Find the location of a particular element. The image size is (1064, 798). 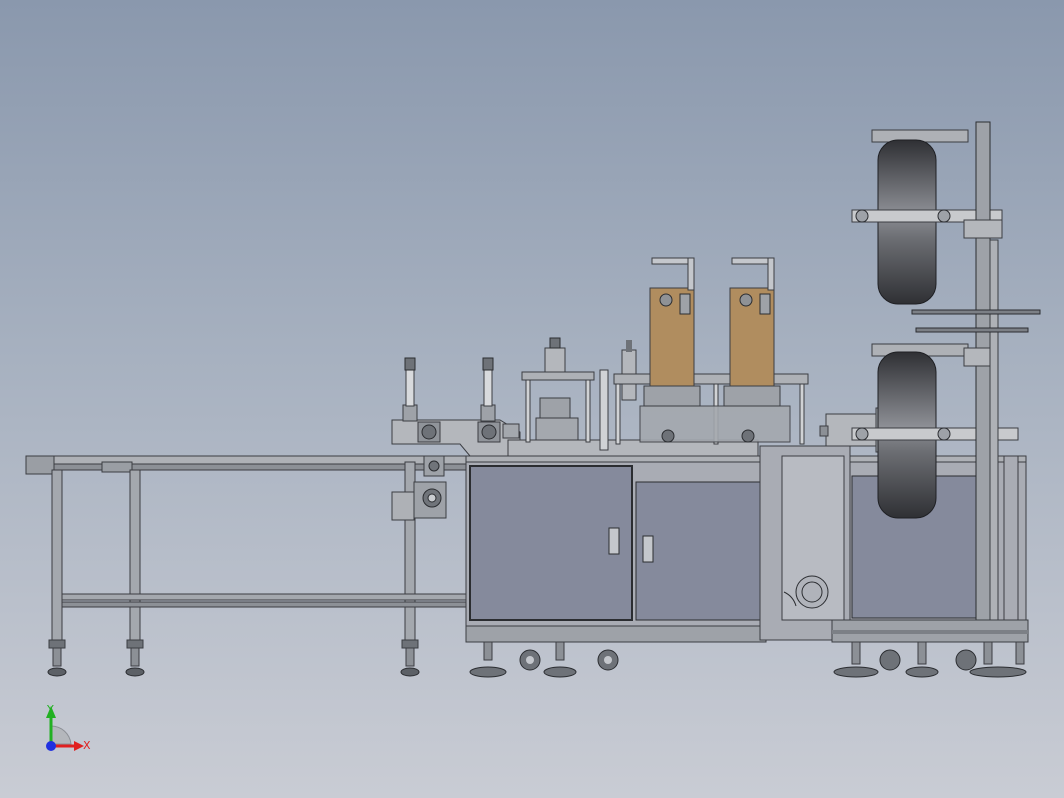

control-box is located at coordinates (805, 543).